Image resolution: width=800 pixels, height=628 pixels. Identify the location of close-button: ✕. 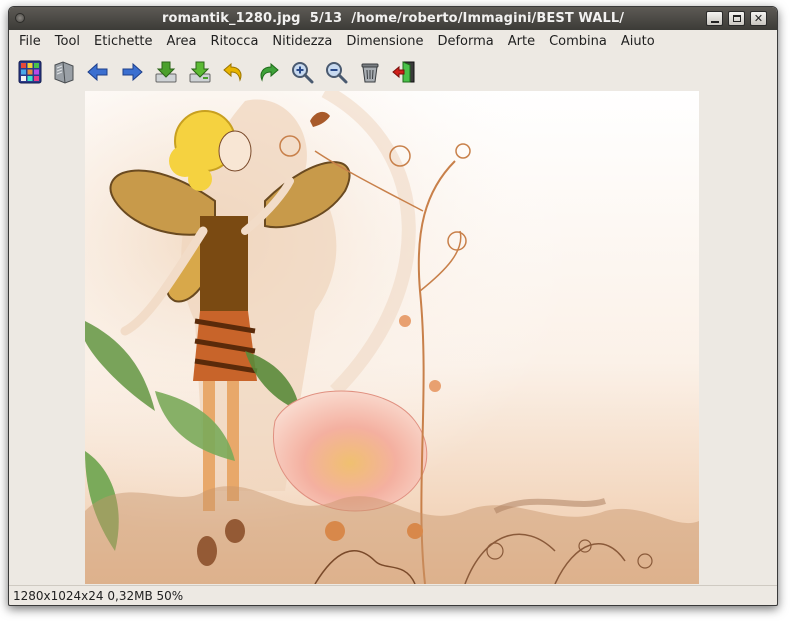
(758, 18).